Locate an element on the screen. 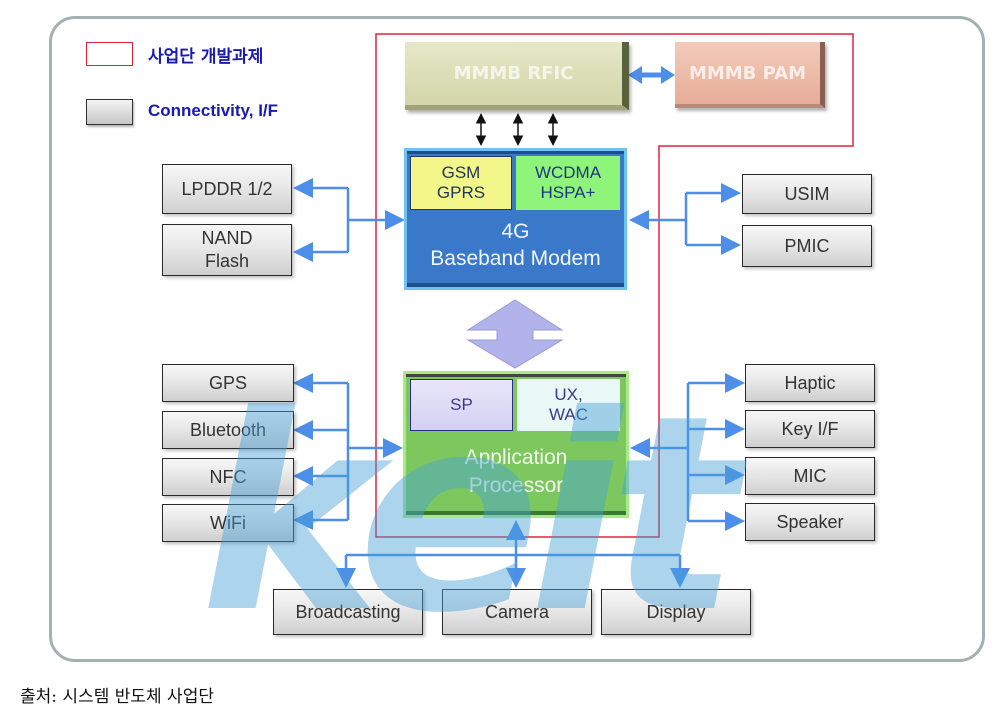  bluetooth-block: Bluetooth is located at coordinates (228, 430).